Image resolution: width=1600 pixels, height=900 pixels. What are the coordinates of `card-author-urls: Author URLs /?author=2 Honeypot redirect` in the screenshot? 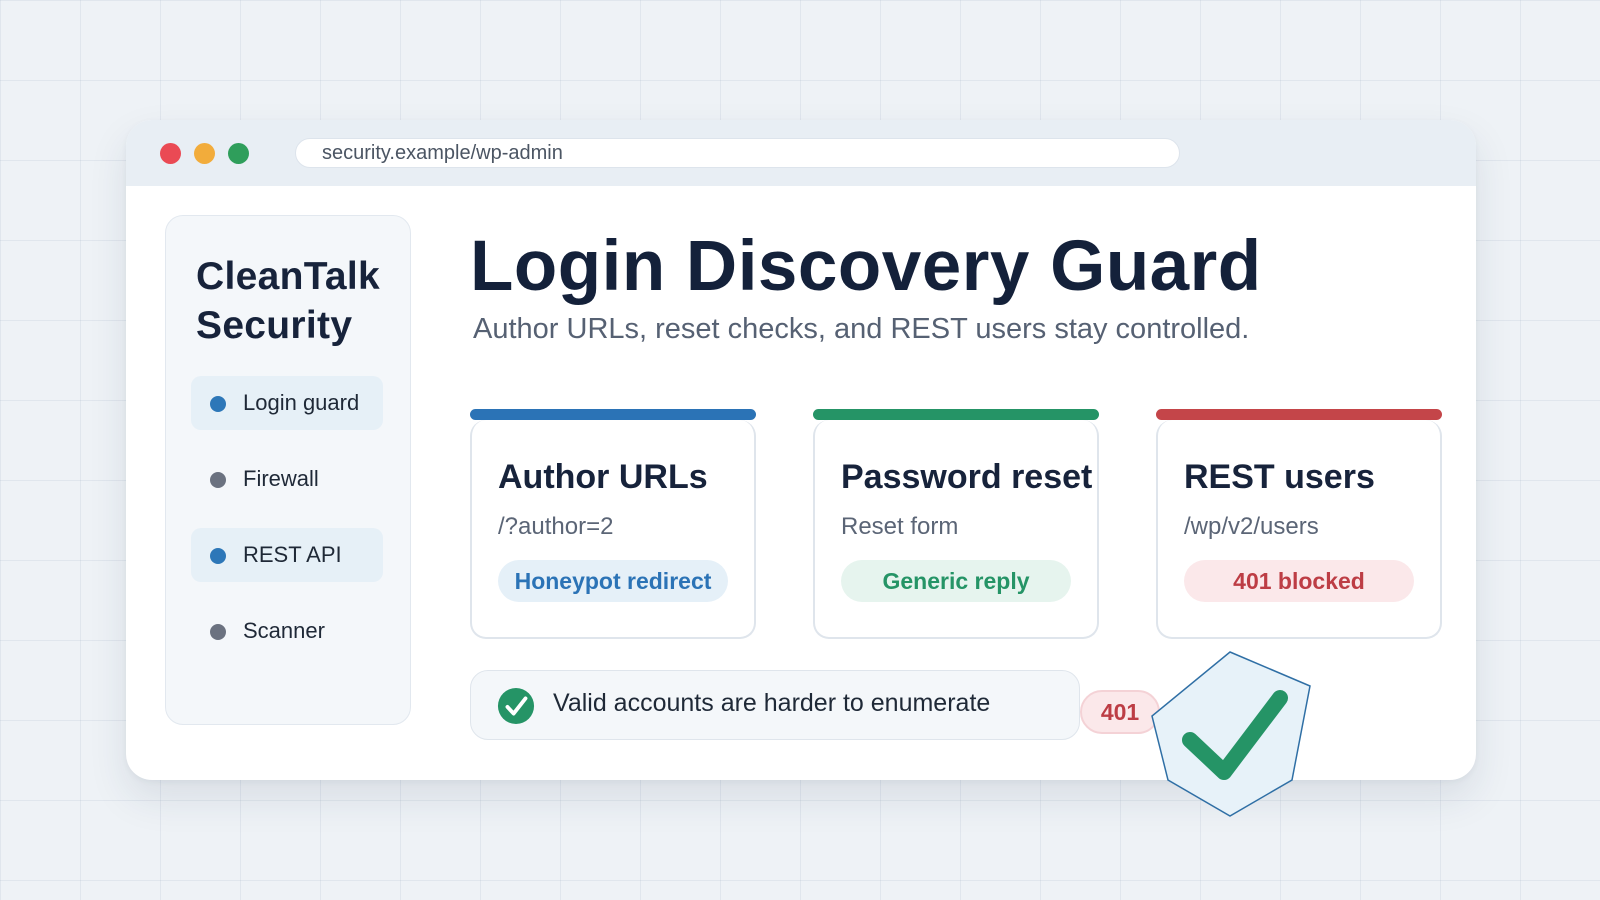 It's located at (613, 524).